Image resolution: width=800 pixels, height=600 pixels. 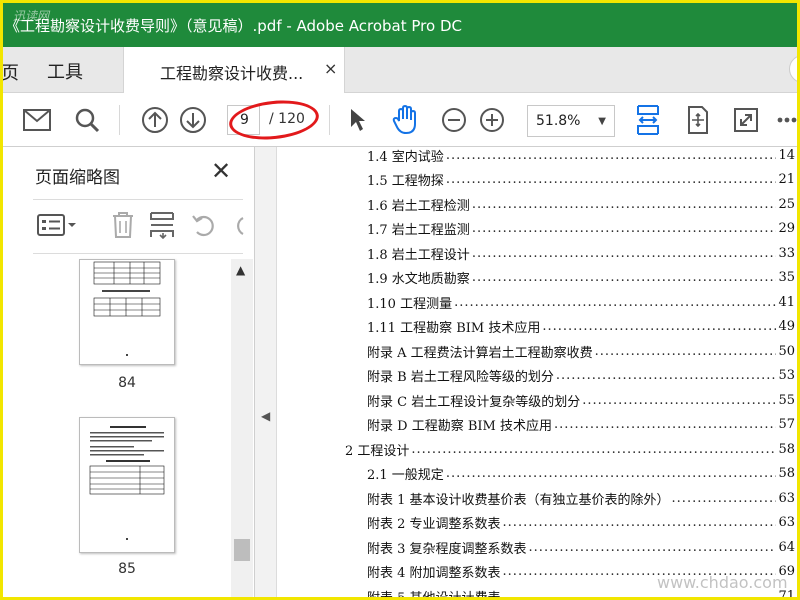 What do you see at coordinates (65, 71) in the screenshot?
I see `tab-tools: 工具` at bounding box center [65, 71].